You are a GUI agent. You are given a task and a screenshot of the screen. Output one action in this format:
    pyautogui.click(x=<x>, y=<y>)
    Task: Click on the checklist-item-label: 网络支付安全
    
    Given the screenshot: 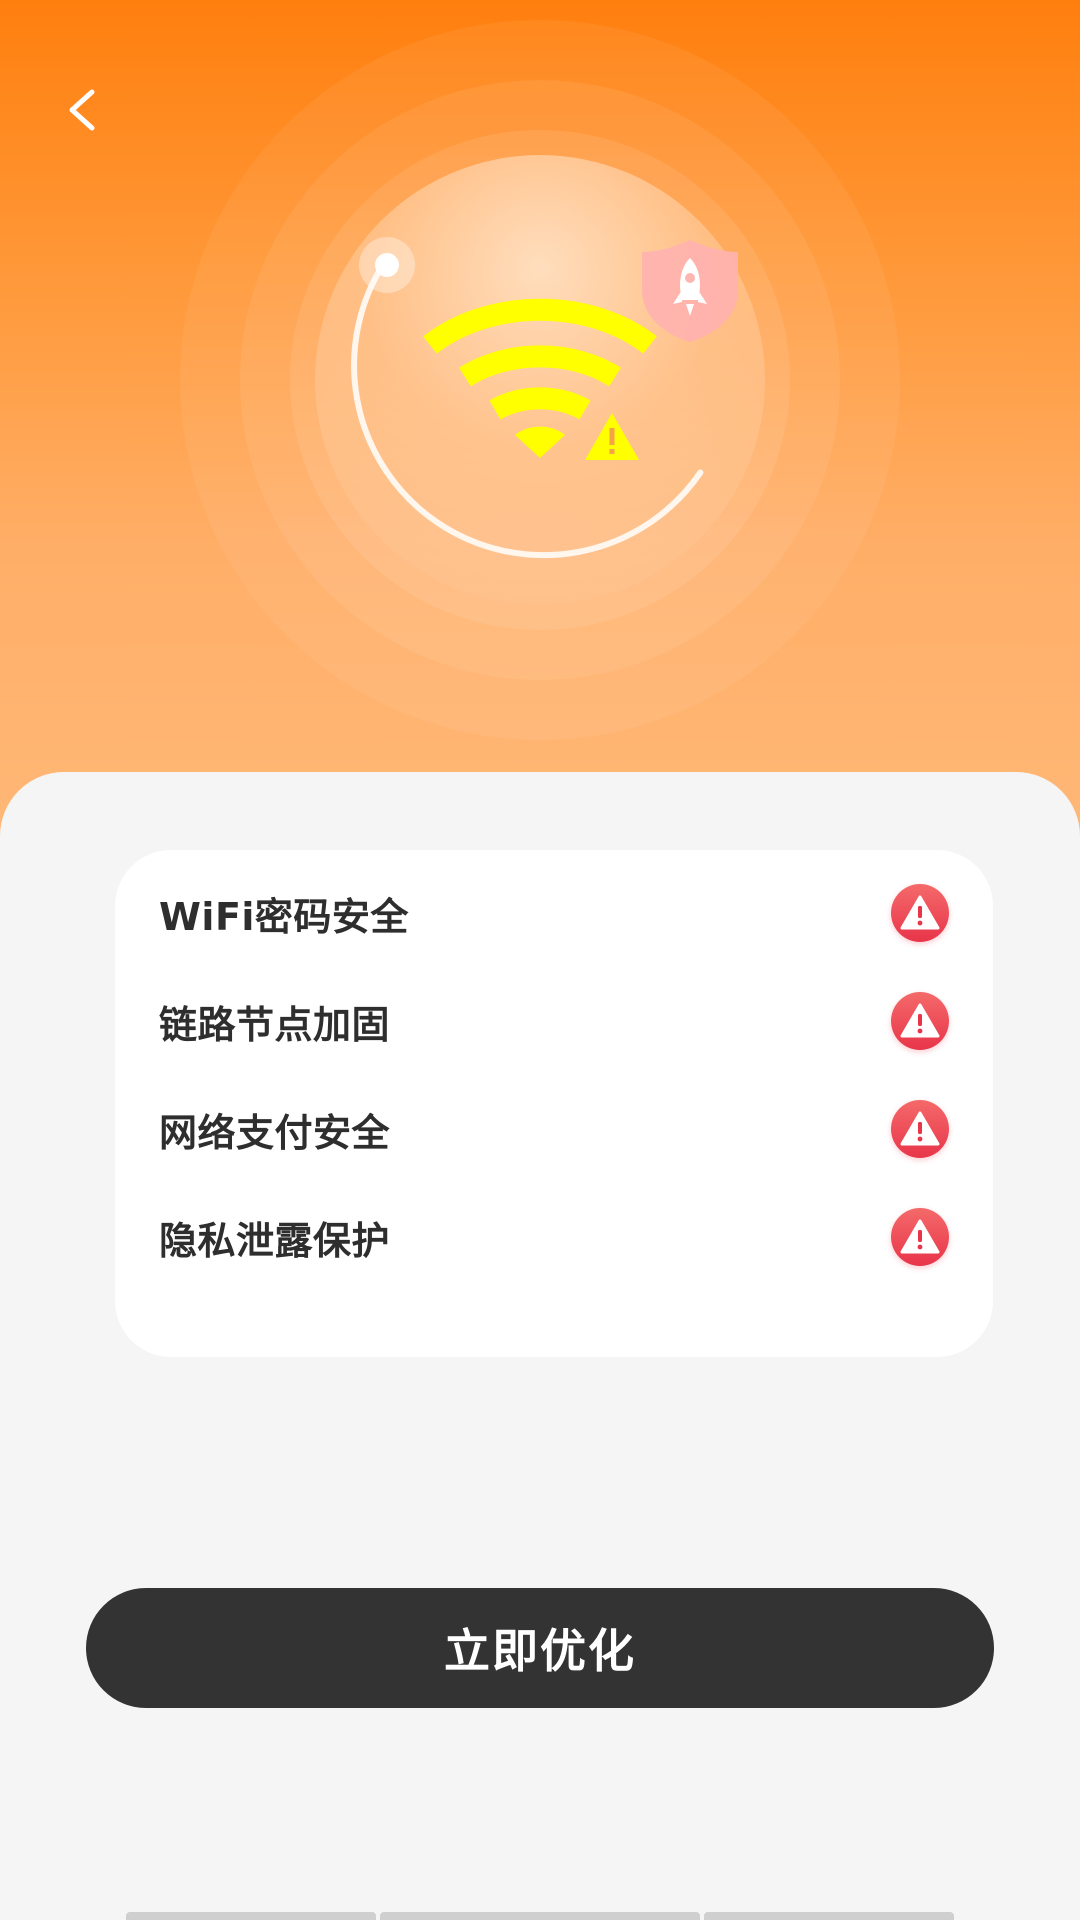 What is the action you would take?
    pyautogui.click(x=275, y=1132)
    